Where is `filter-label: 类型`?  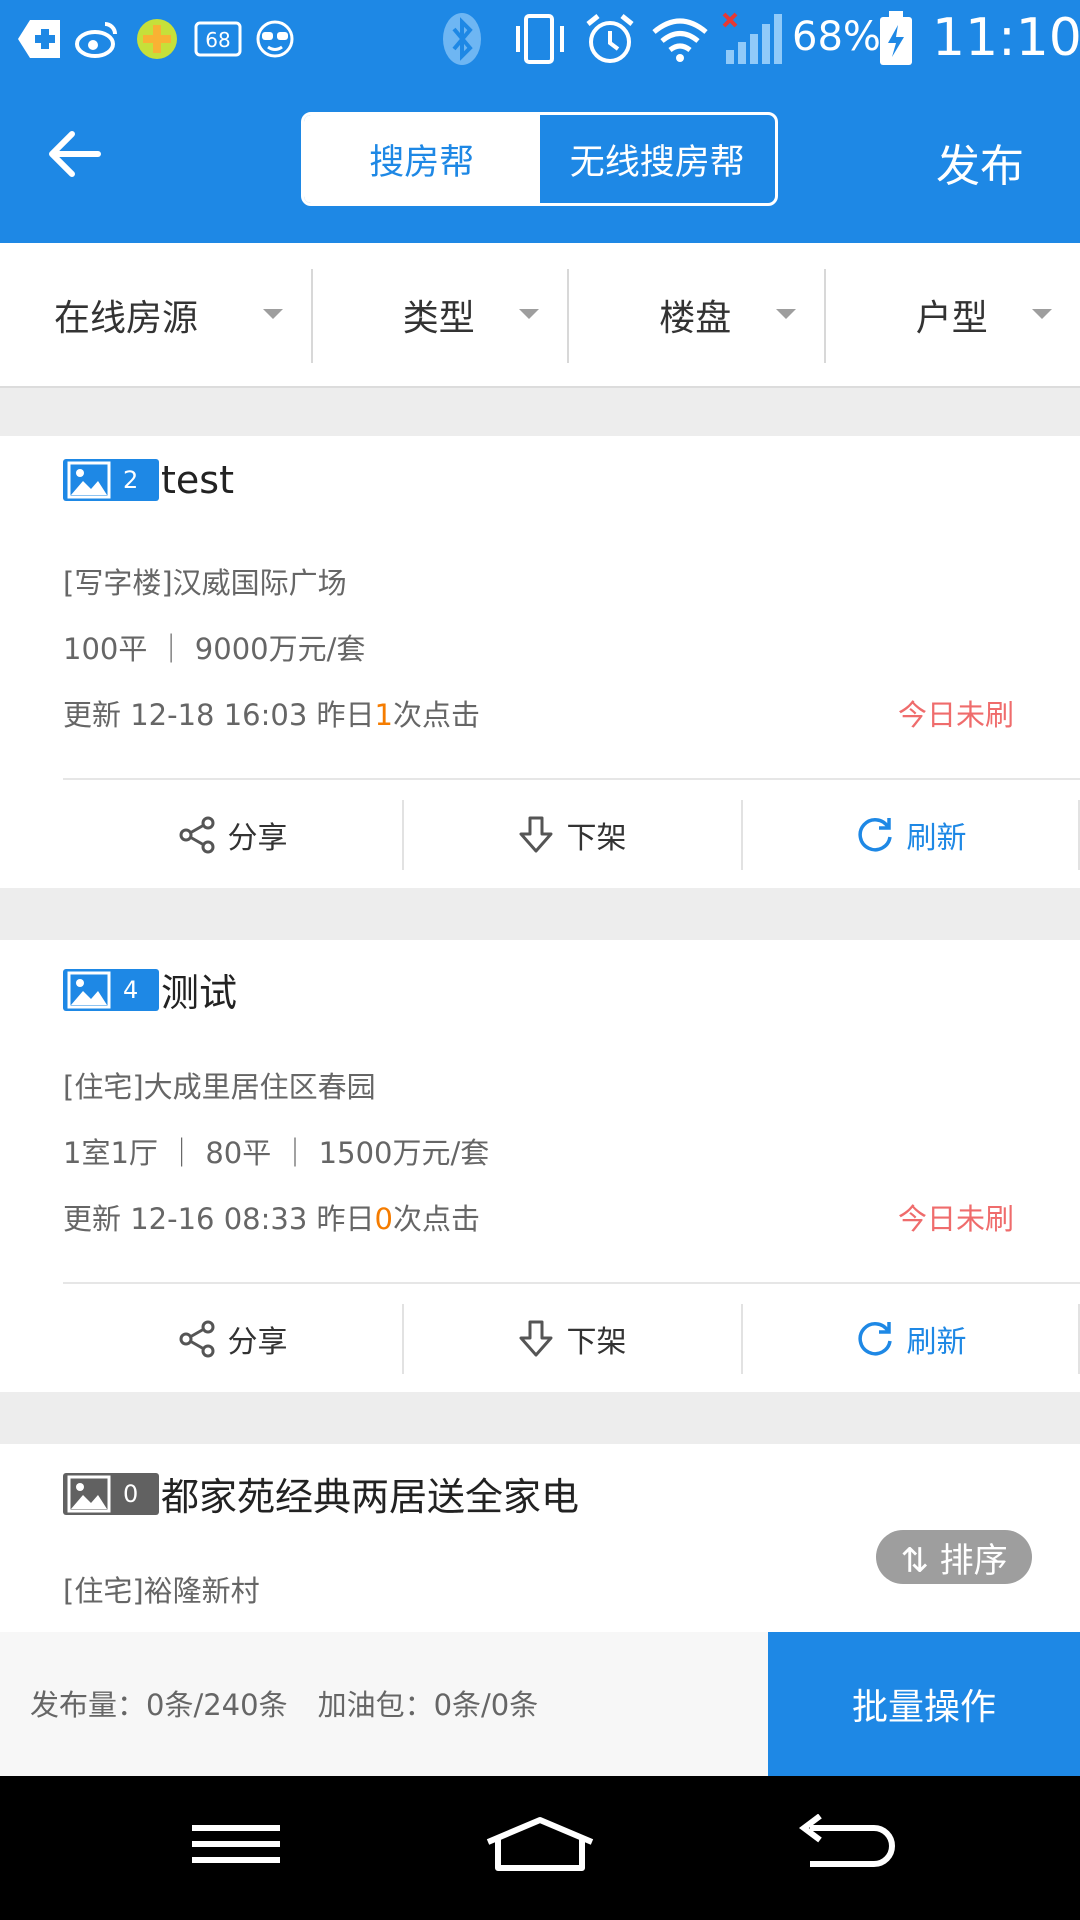 filter-label: 类型 is located at coordinates (438, 318).